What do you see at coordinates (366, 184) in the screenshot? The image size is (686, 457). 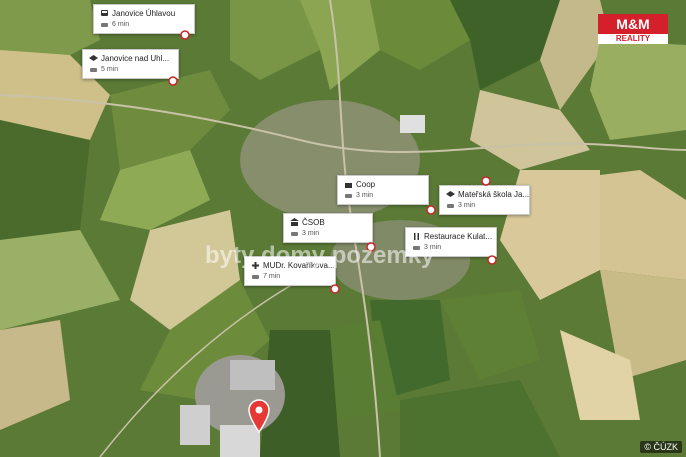 I see `poi-name: Coop` at bounding box center [366, 184].